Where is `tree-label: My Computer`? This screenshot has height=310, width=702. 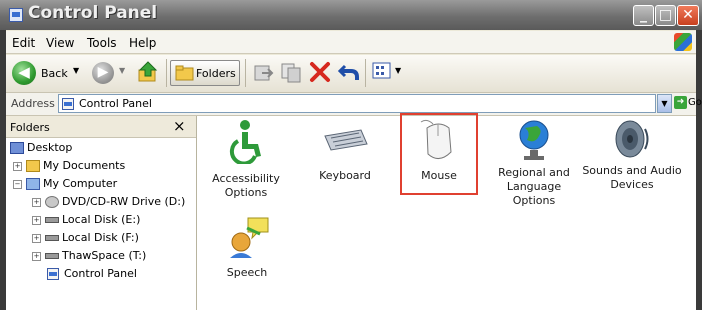 tree-label: My Computer is located at coordinates (80, 183).